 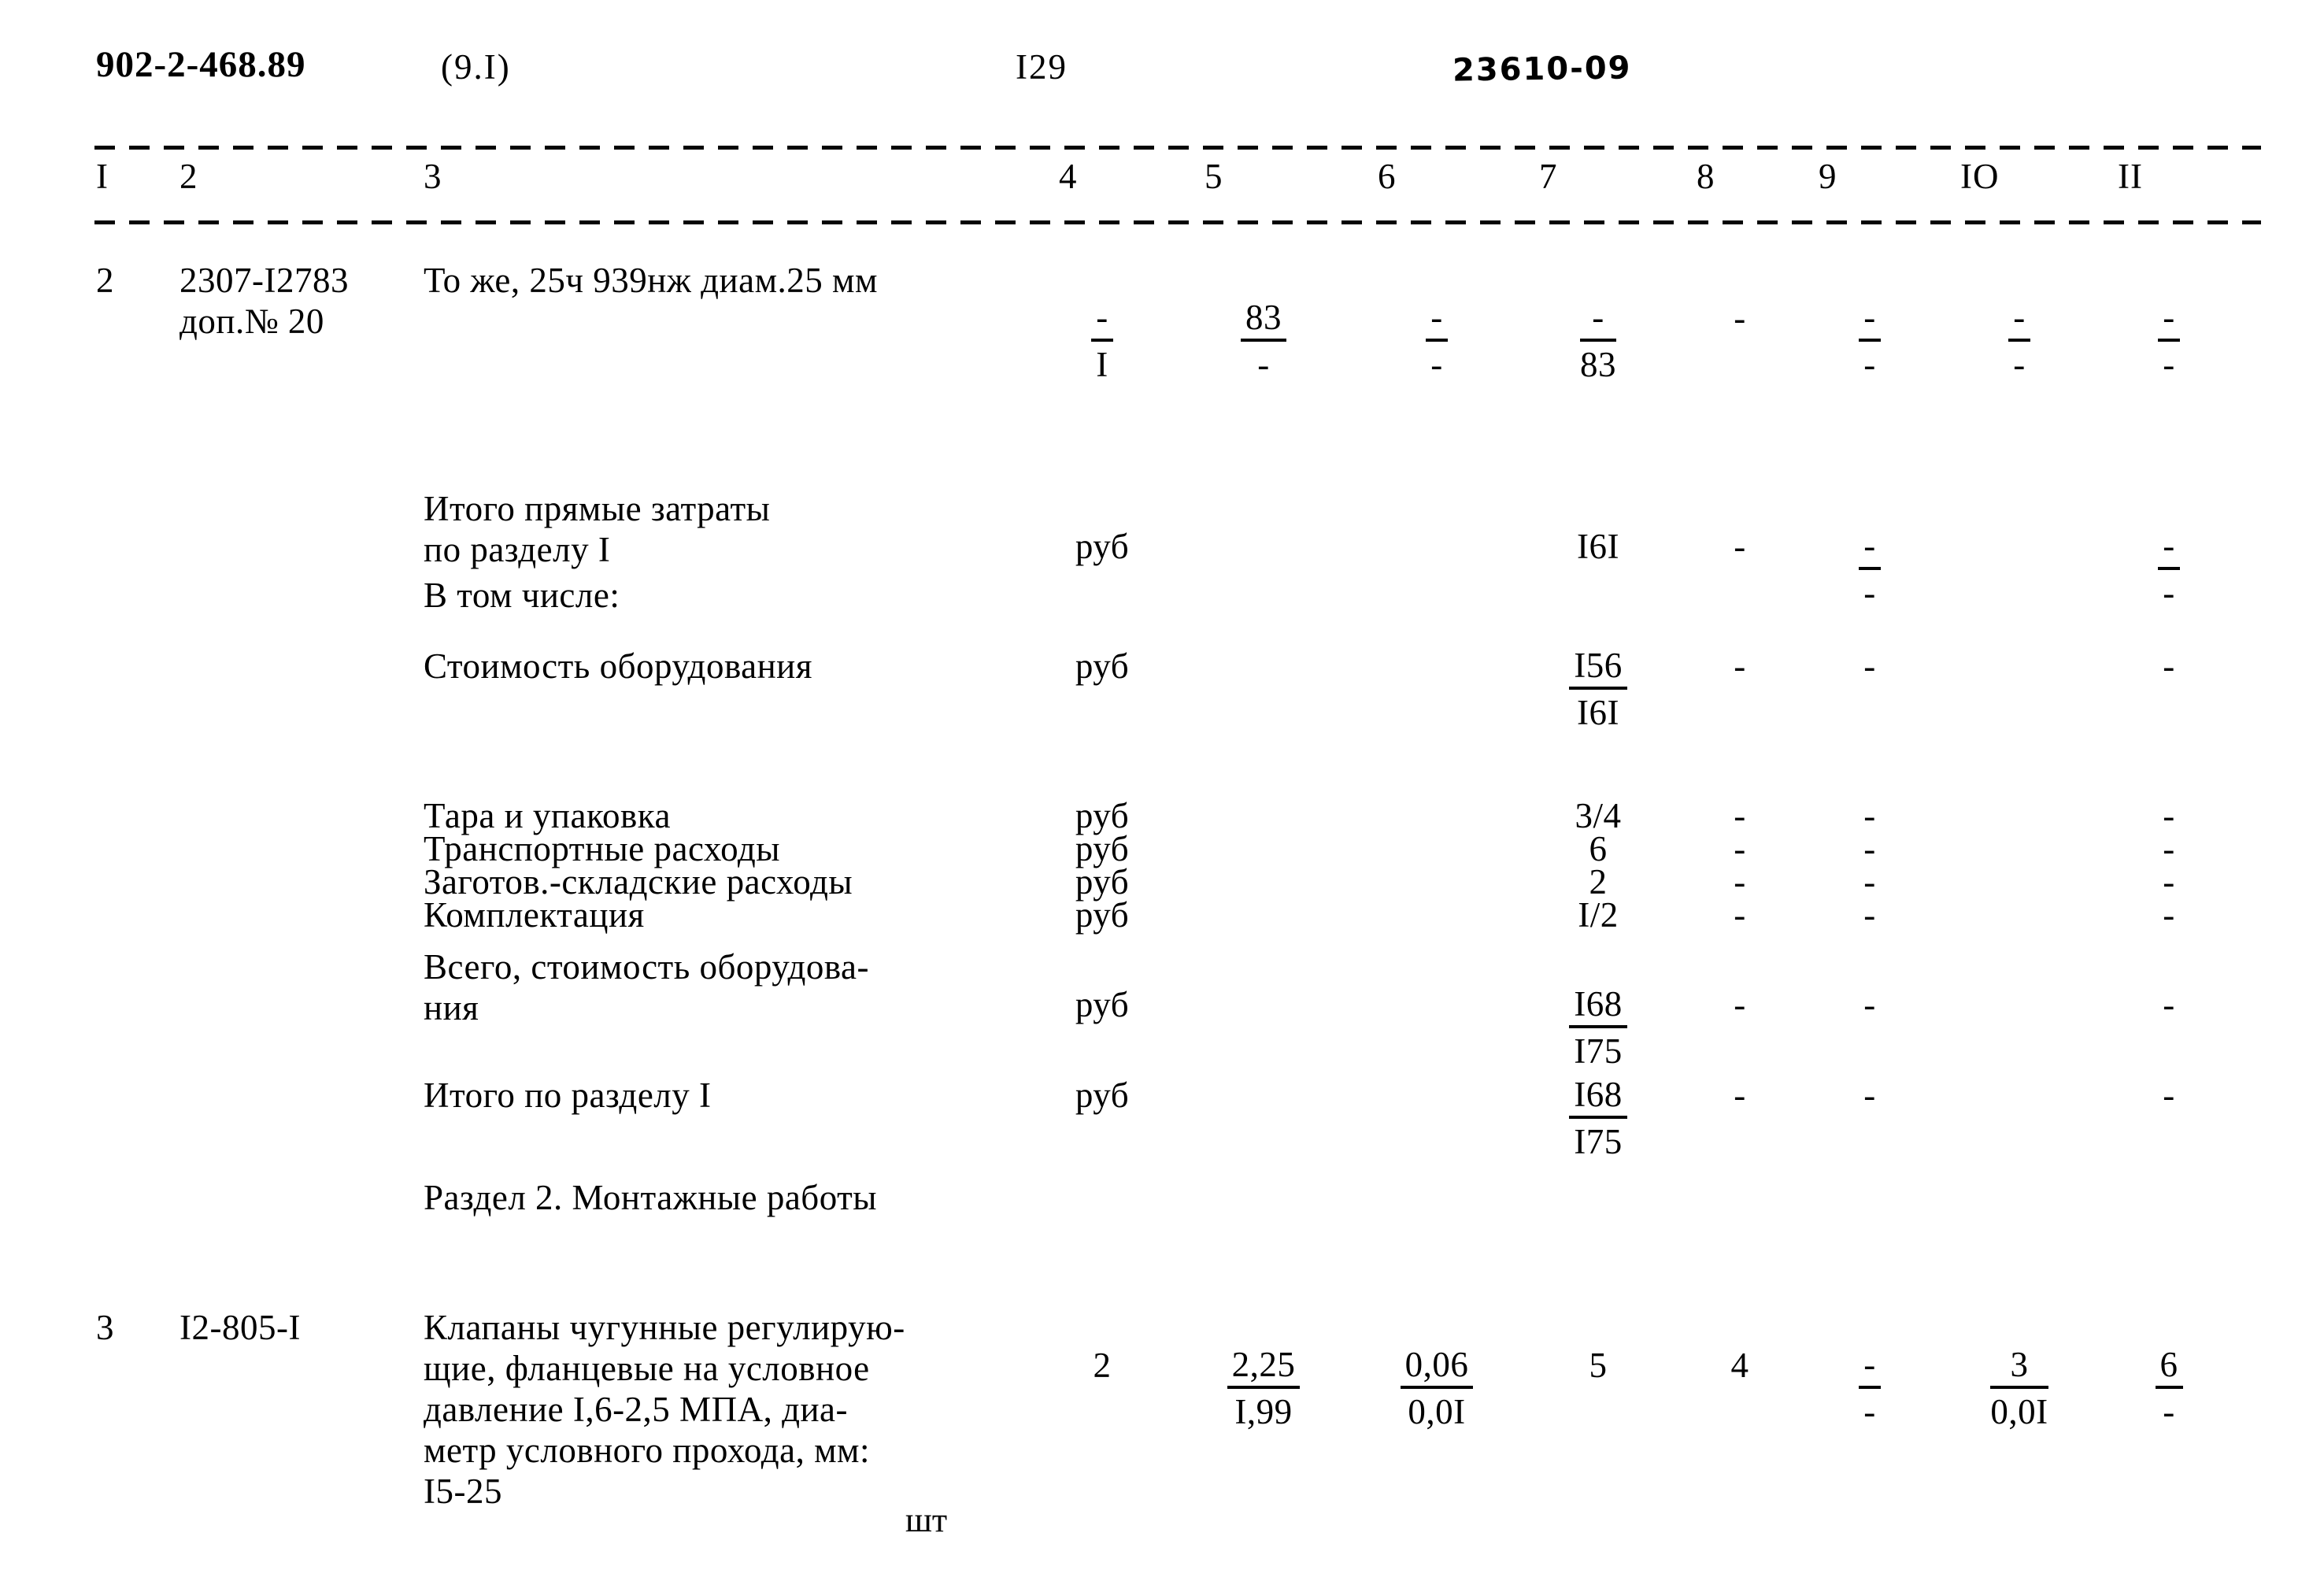 What do you see at coordinates (597, 529) in the screenshot?
I see `row-description: Итого прямые затраты по разделу I` at bounding box center [597, 529].